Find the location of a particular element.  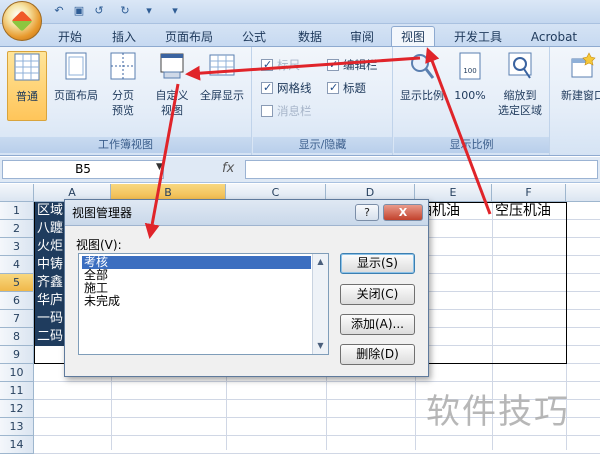

scroll-up-icon: ▲ is located at coordinates (320, 261).